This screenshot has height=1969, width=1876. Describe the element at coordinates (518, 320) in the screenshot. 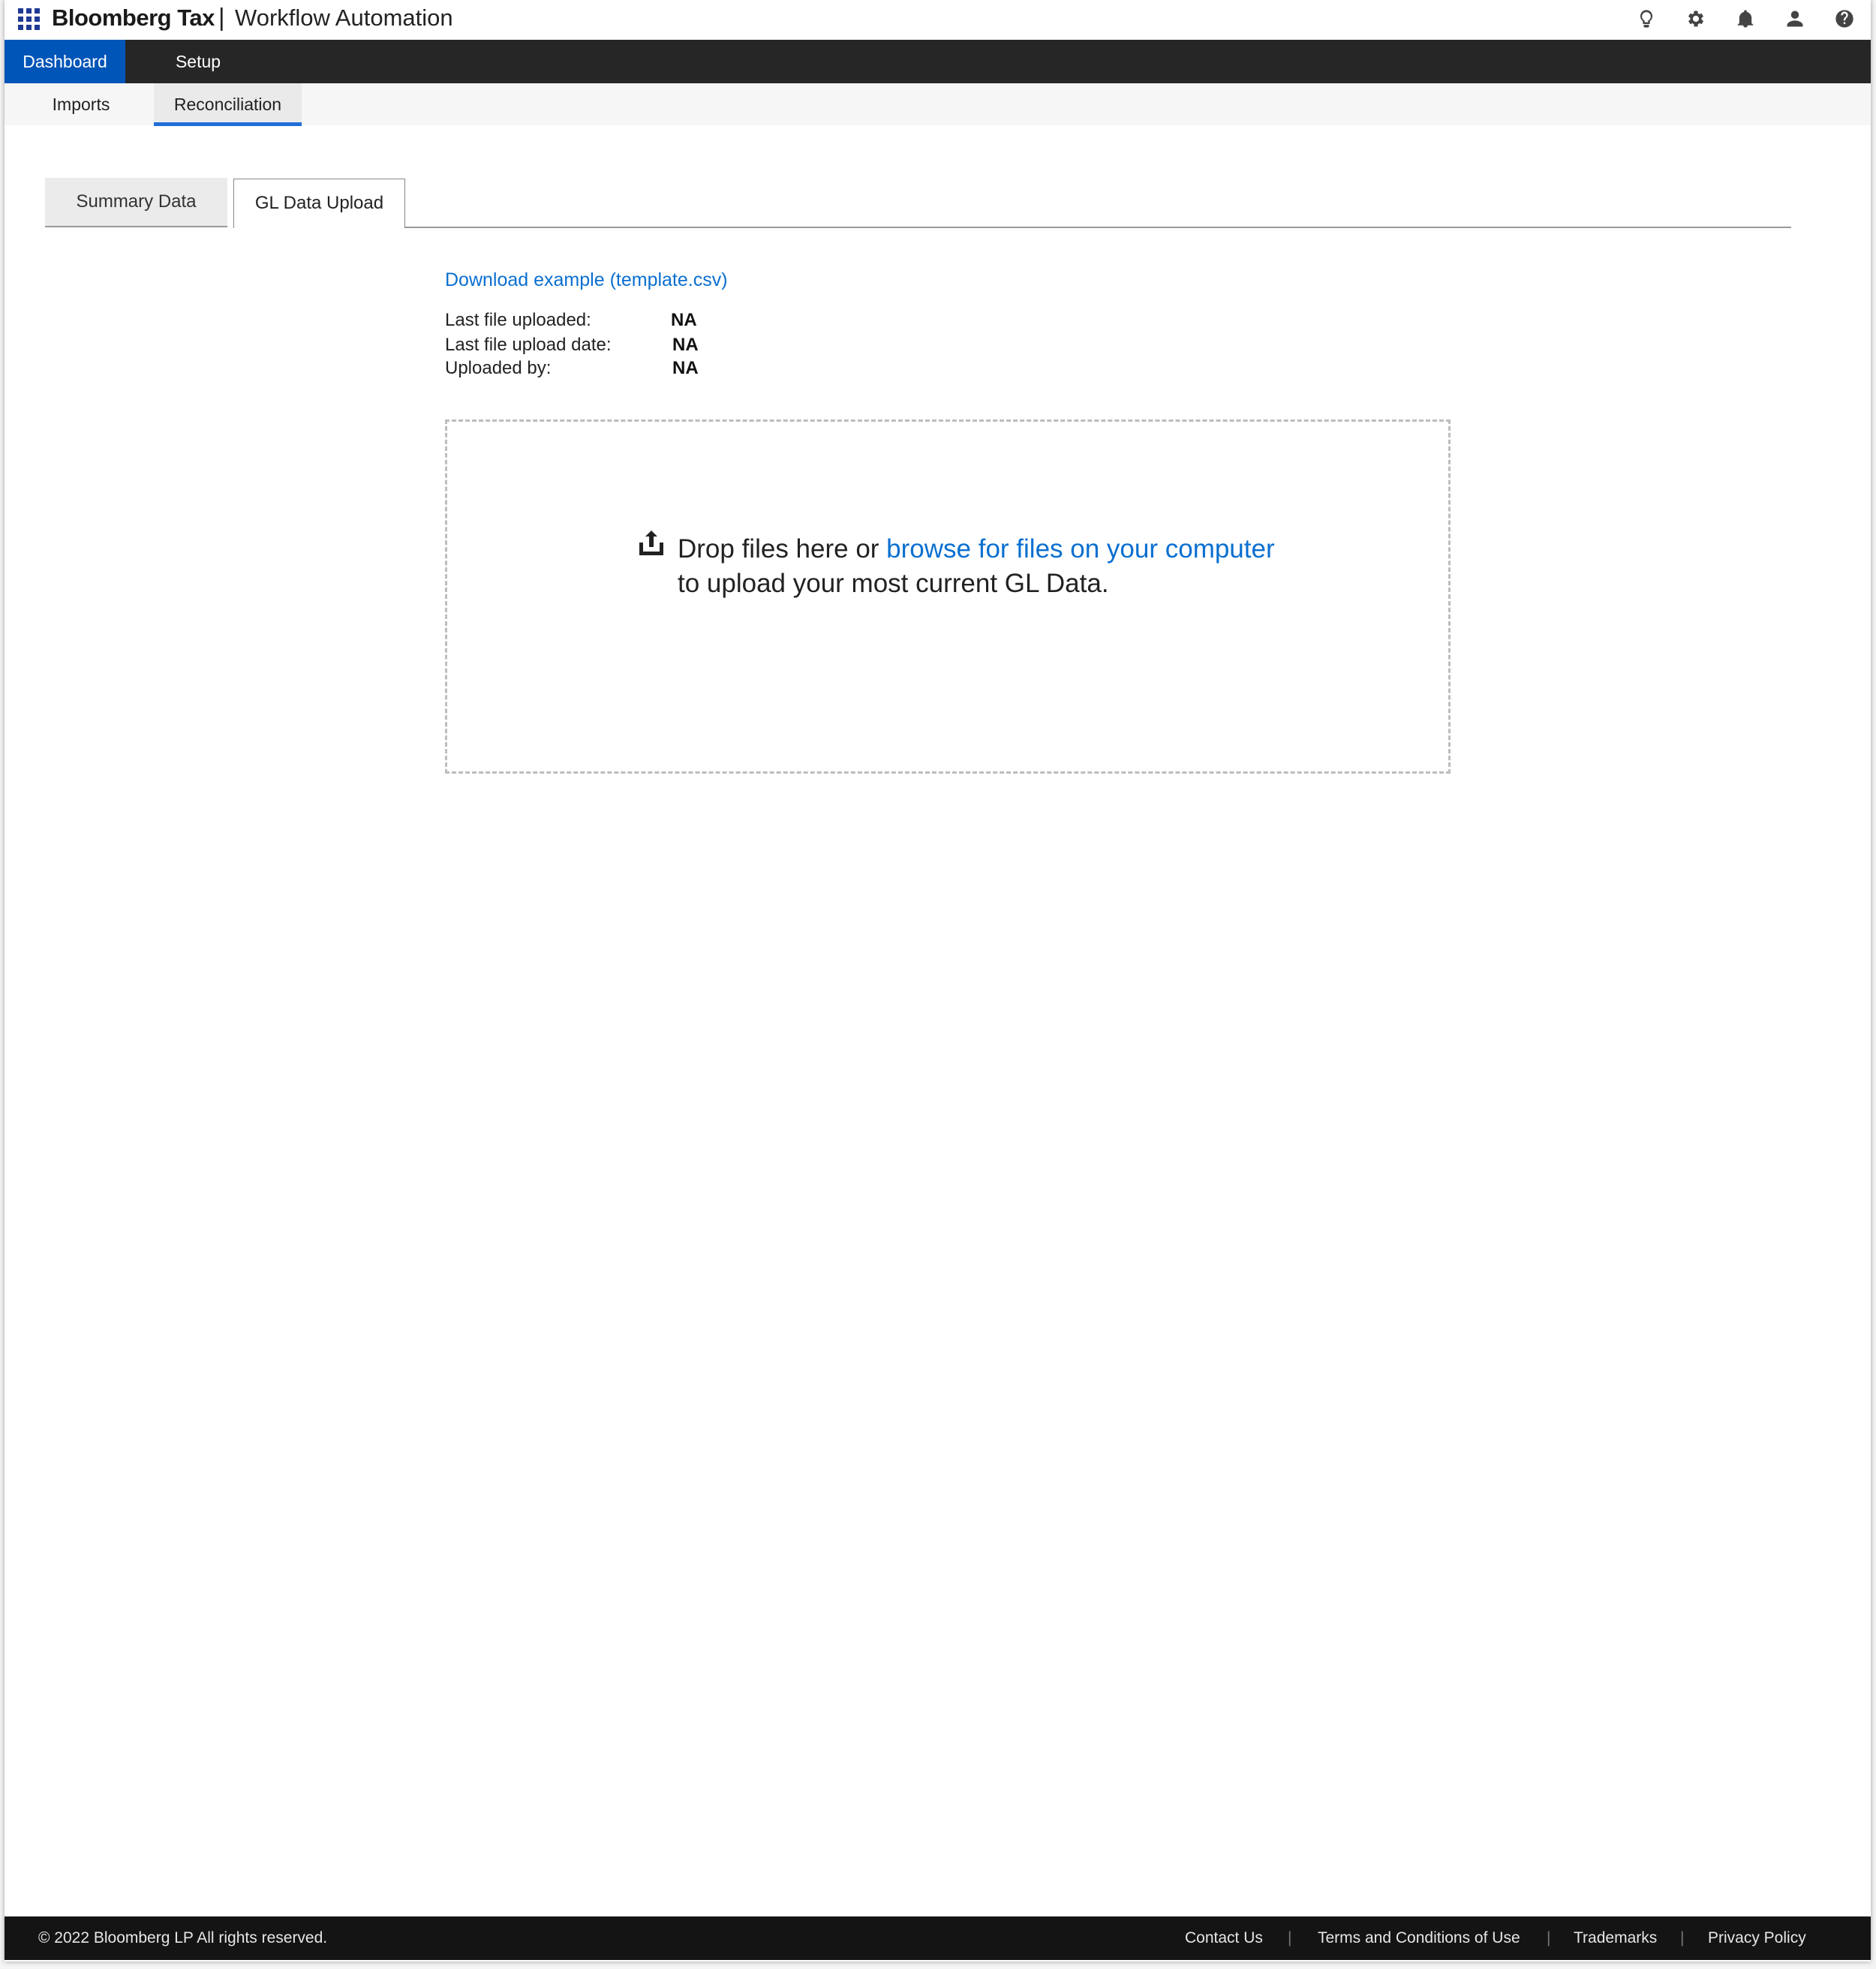

I see `last-file-uploaded-label: Last file uploaded:` at that location.